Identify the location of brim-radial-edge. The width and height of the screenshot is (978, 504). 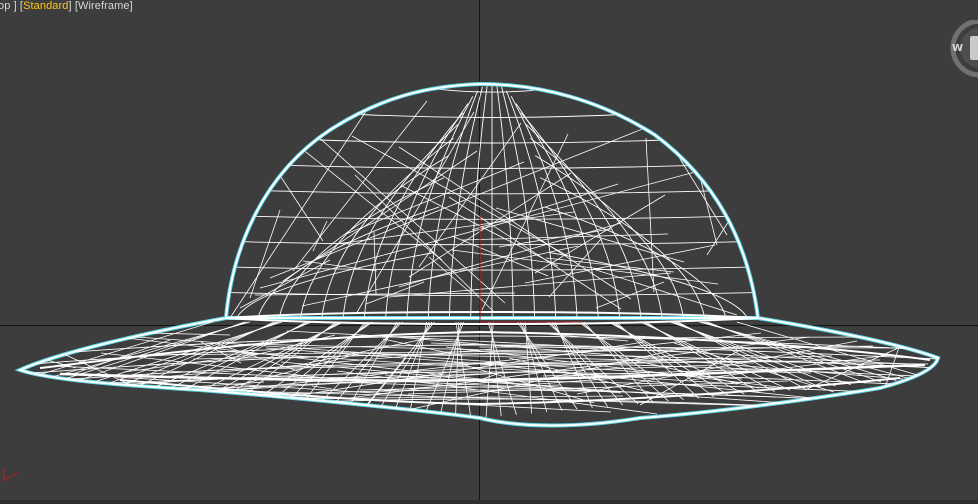
(418, 366).